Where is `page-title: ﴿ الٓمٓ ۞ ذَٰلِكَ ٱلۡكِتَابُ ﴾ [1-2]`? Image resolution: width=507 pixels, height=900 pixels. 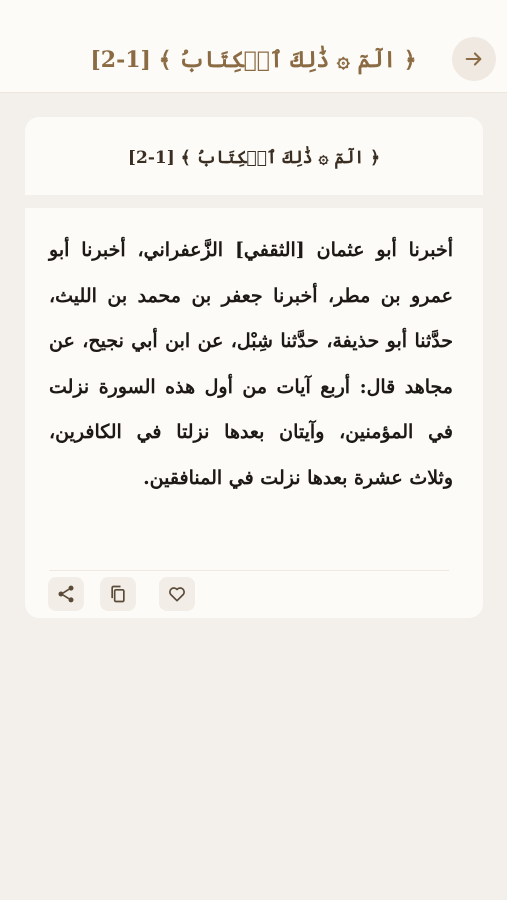
page-title: ﴿ الٓمٓ ۞ ذَٰلِكَ ٱلۡكِتَابُ ﴾ [1-2] is located at coordinates (253, 60).